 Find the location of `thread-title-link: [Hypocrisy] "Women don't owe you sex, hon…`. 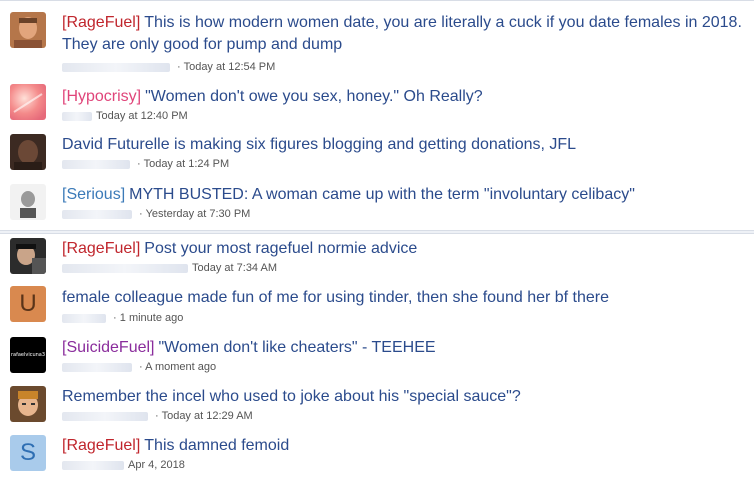

thread-title-link: [Hypocrisy] "Women don't owe you sex, hon… is located at coordinates (402, 97).